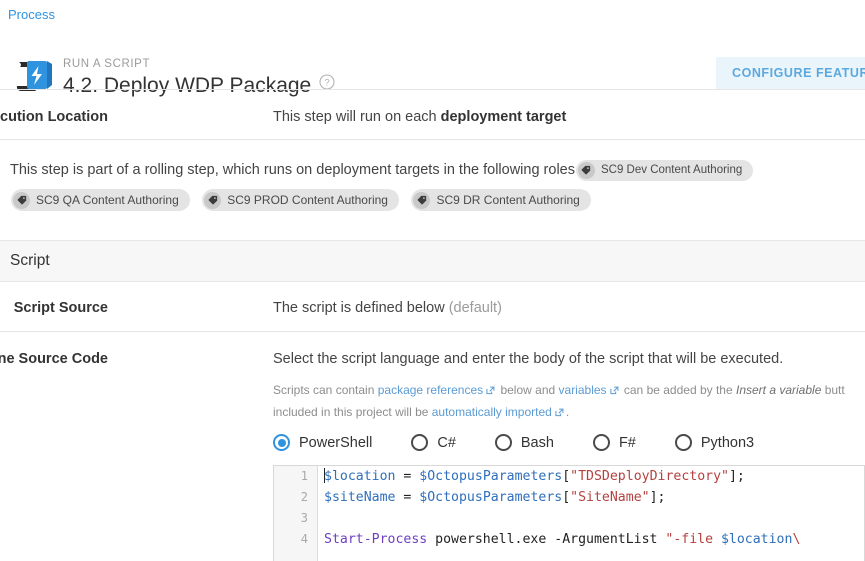 Image resolution: width=865 pixels, height=561 pixels. Describe the element at coordinates (430, 390) in the screenshot. I see `package-references-link: package references` at that location.